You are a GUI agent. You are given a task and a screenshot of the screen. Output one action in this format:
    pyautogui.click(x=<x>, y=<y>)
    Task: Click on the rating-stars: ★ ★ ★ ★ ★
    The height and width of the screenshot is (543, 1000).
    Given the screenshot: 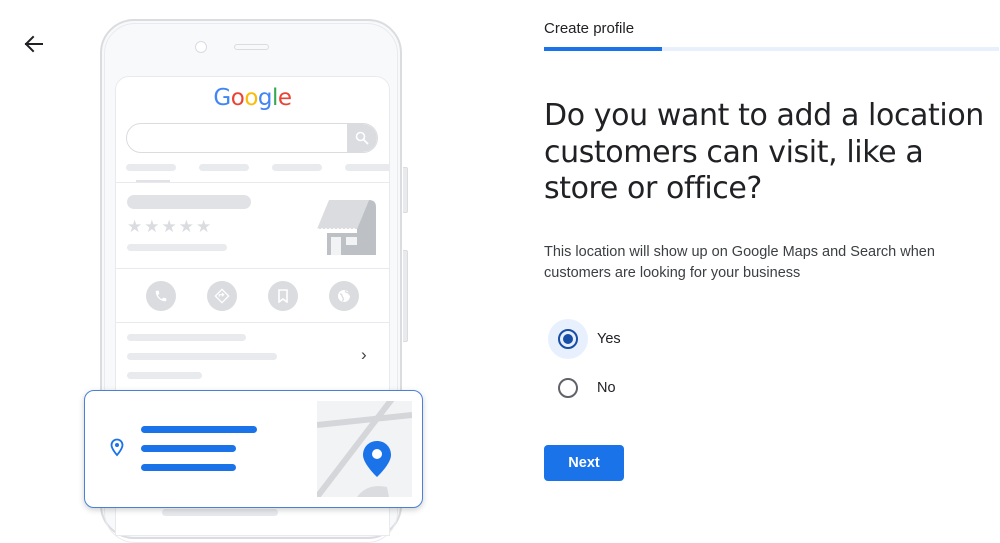 What is the action you would take?
    pyautogui.click(x=169, y=226)
    